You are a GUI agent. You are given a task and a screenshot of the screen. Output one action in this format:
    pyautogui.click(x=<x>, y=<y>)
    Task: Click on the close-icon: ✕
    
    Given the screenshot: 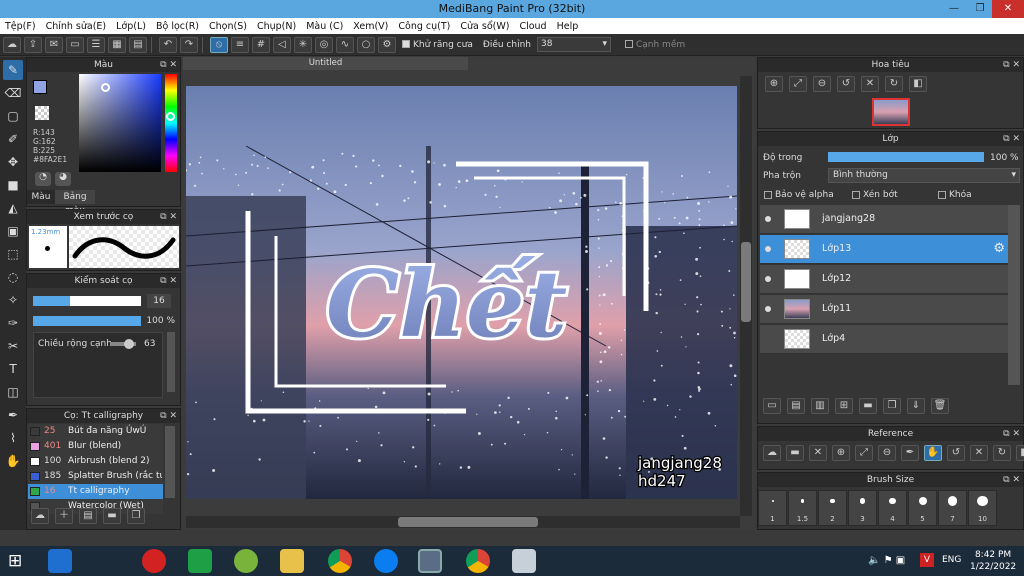 What is the action you would take?
    pyautogui.click(x=818, y=453)
    